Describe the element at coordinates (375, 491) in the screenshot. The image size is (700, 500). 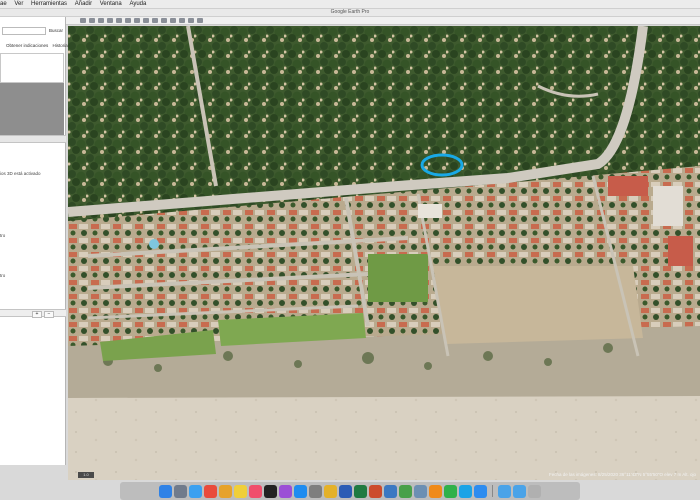
I see `powerpoint-icon` at that location.